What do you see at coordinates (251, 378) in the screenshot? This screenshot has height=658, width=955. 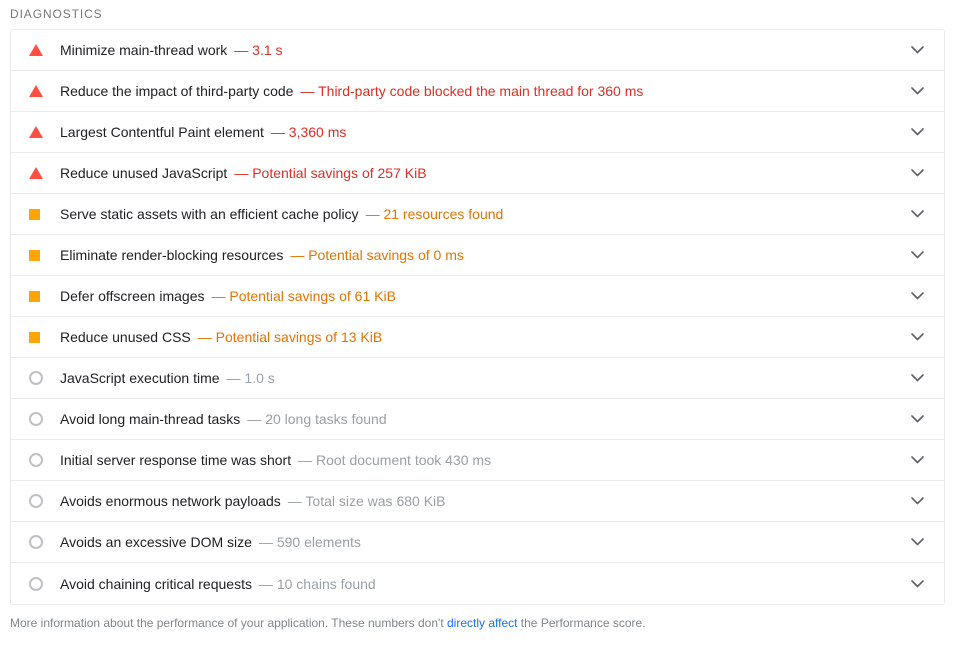 I see `audit-value: — 1.0 s` at bounding box center [251, 378].